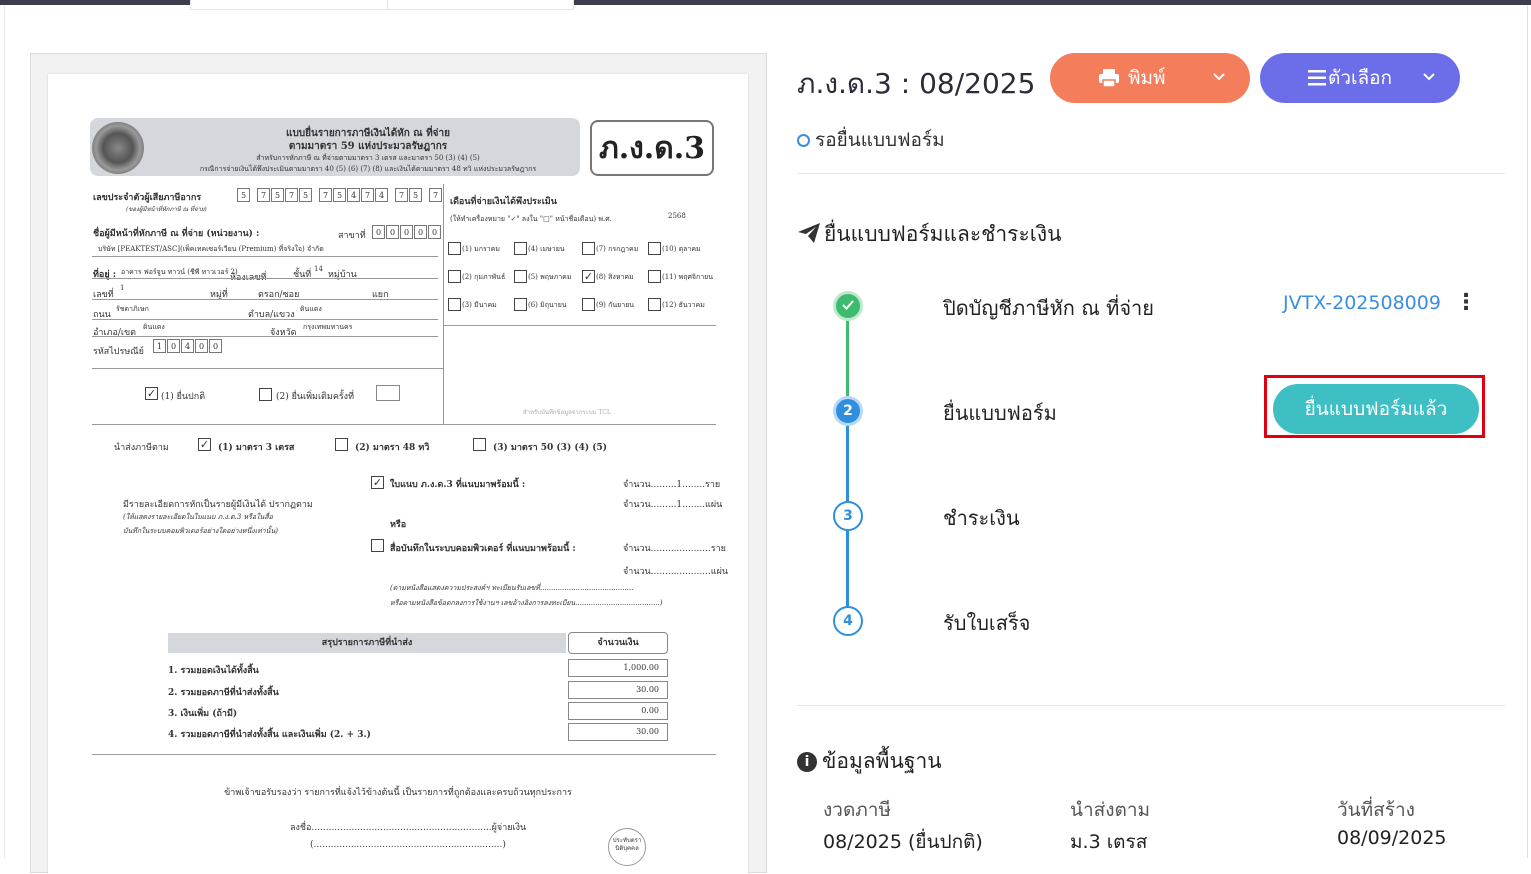 Image resolution: width=1531 pixels, height=874 pixels. I want to click on remit2-label: (2) มาตรา 48 ทวิ, so click(392, 448).